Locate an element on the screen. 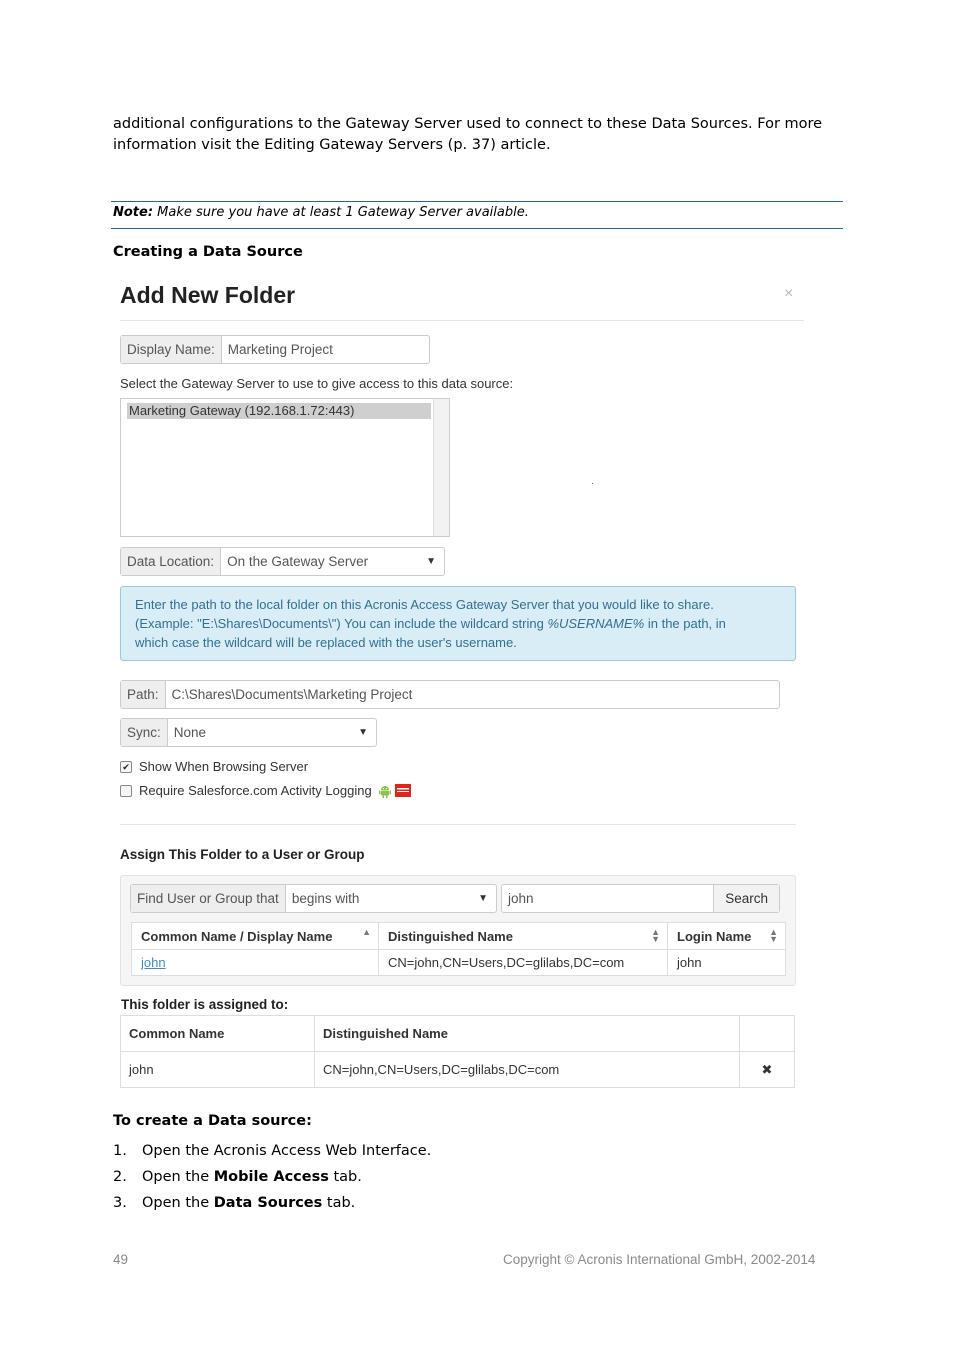 This screenshot has height=1349, width=954. gateway-option: Marketing Gateway (192.168.1.72:443) is located at coordinates (279, 411).